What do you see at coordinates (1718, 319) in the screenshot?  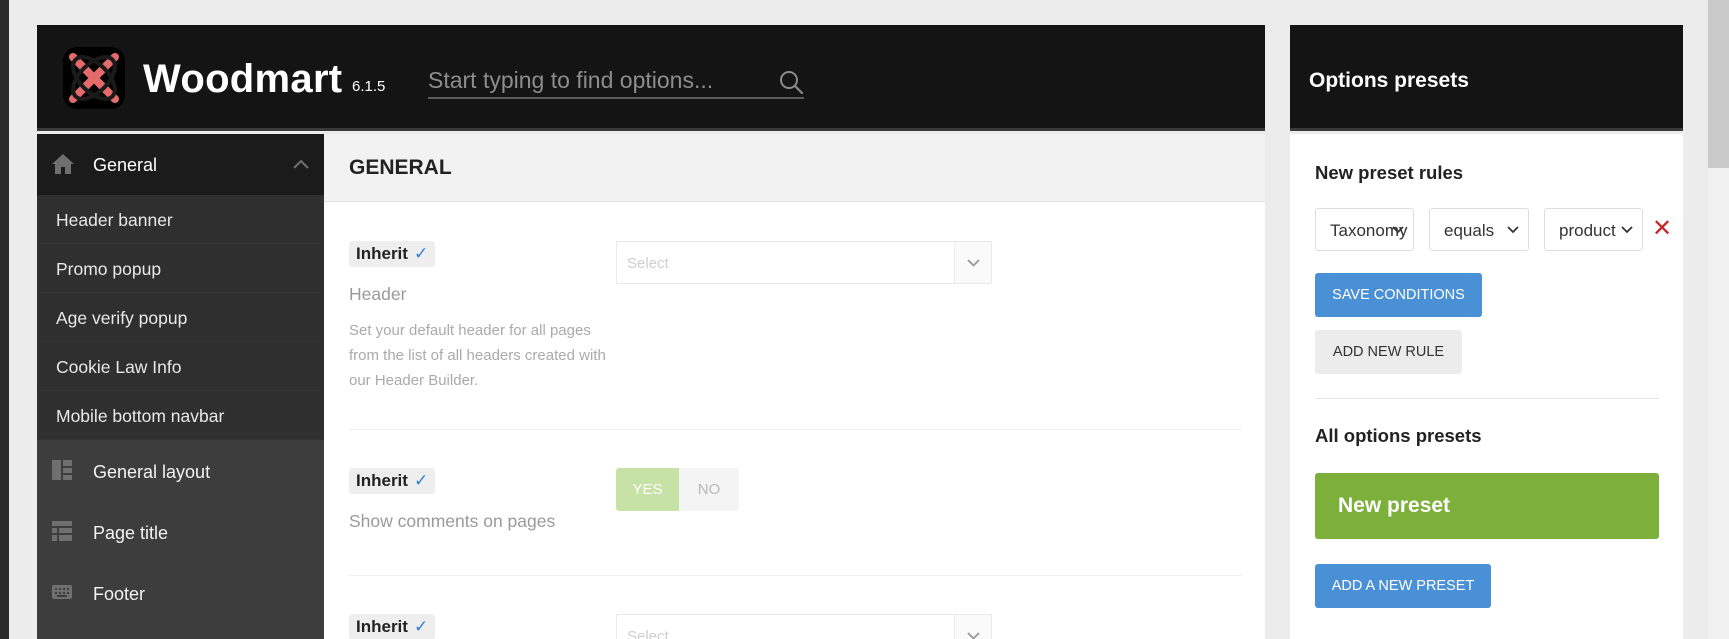 I see `page-scrollbar` at bounding box center [1718, 319].